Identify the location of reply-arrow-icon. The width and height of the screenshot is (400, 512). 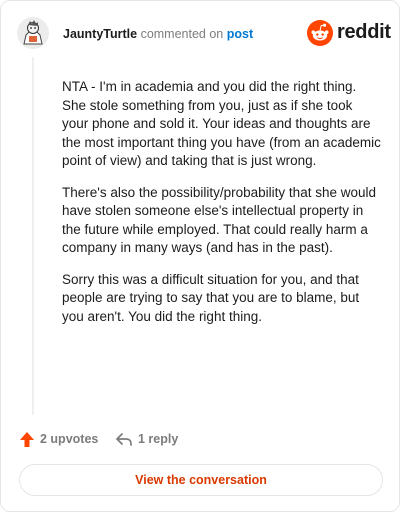
(124, 439).